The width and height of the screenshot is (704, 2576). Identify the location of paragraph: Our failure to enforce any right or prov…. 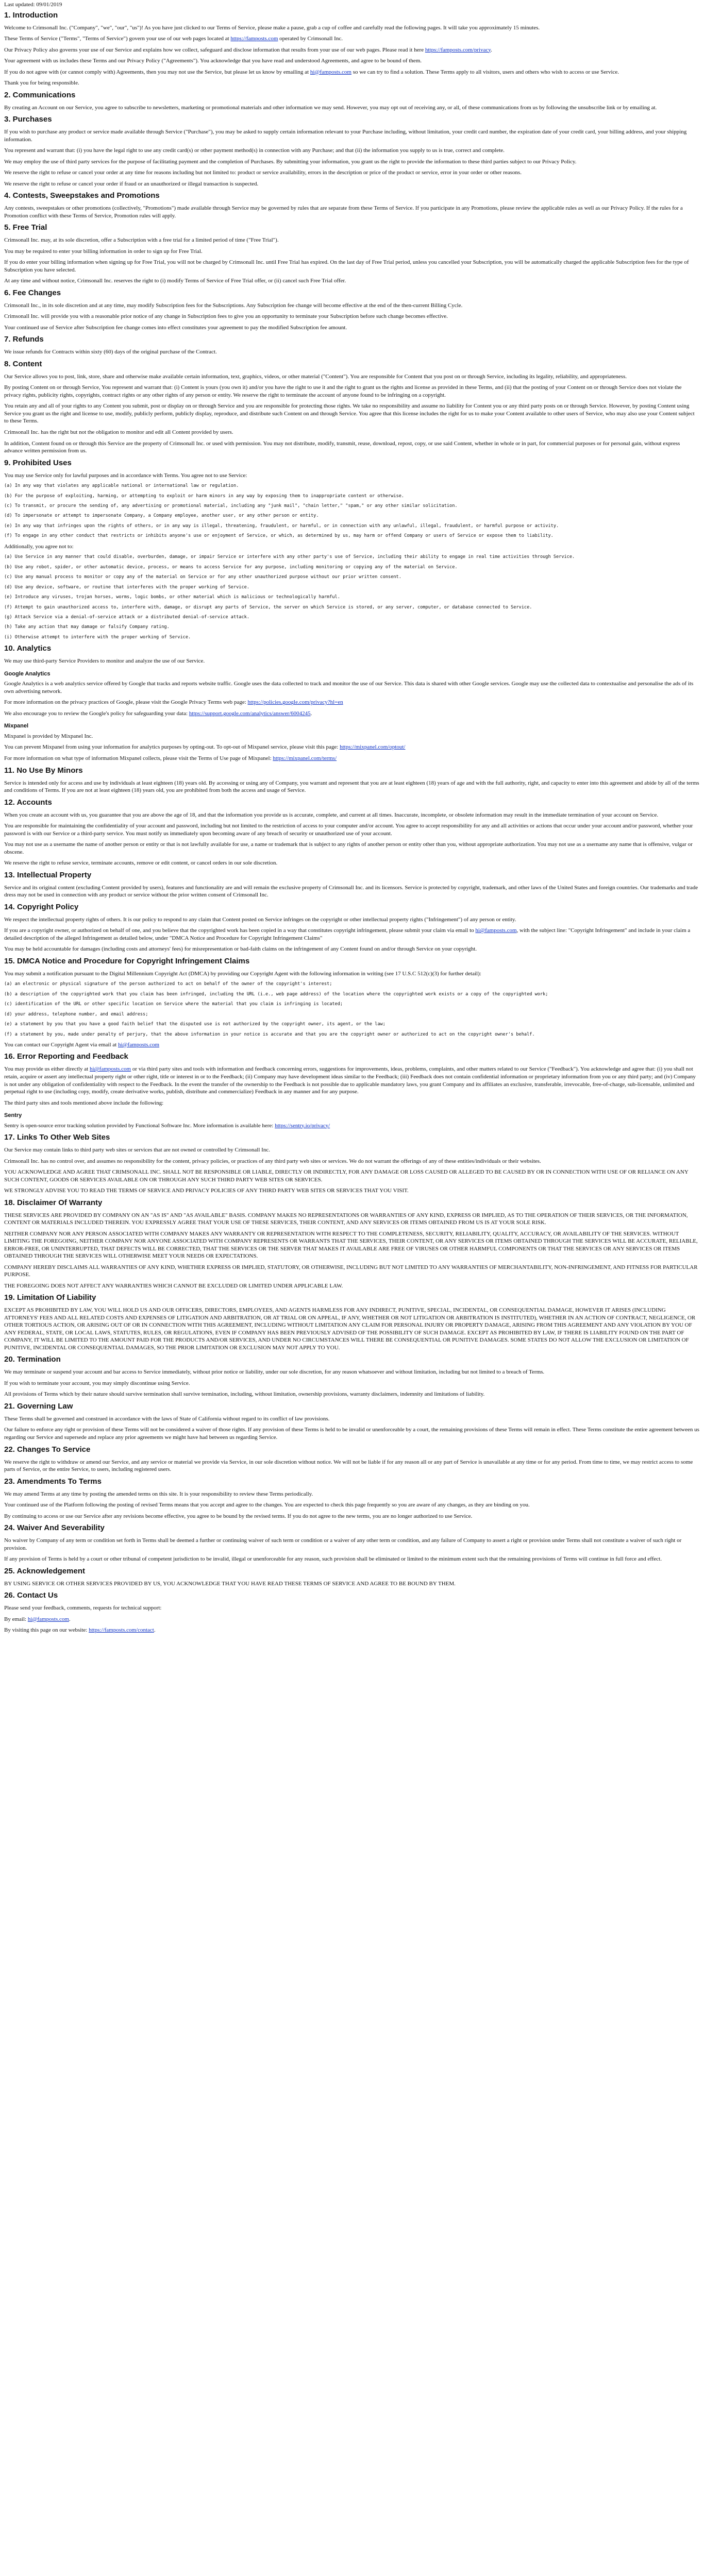
(352, 1433).